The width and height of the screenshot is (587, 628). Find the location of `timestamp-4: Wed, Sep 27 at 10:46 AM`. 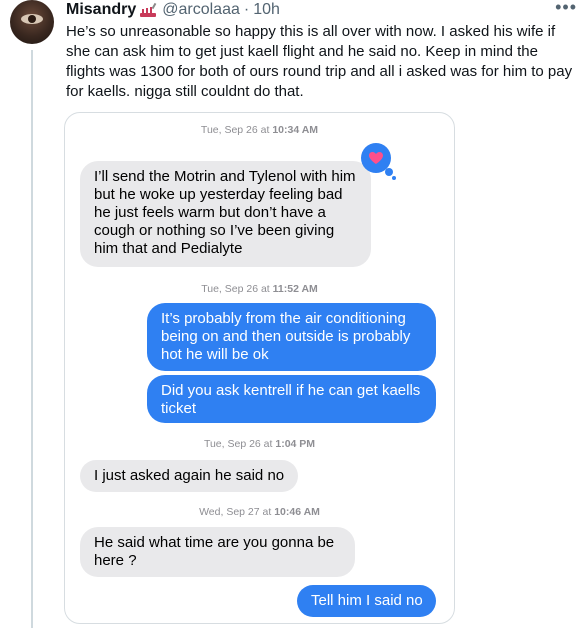

timestamp-4: Wed, Sep 27 at 10:46 AM is located at coordinates (259, 512).